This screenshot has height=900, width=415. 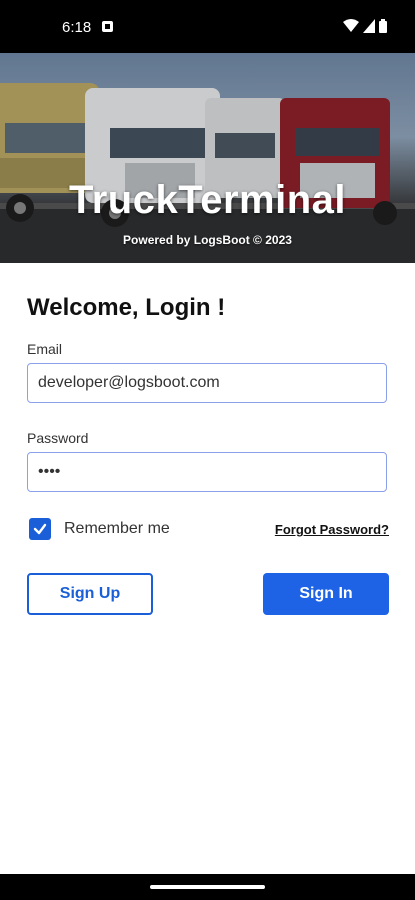 What do you see at coordinates (126, 307) in the screenshot?
I see `page-title: Welcome, Login !` at bounding box center [126, 307].